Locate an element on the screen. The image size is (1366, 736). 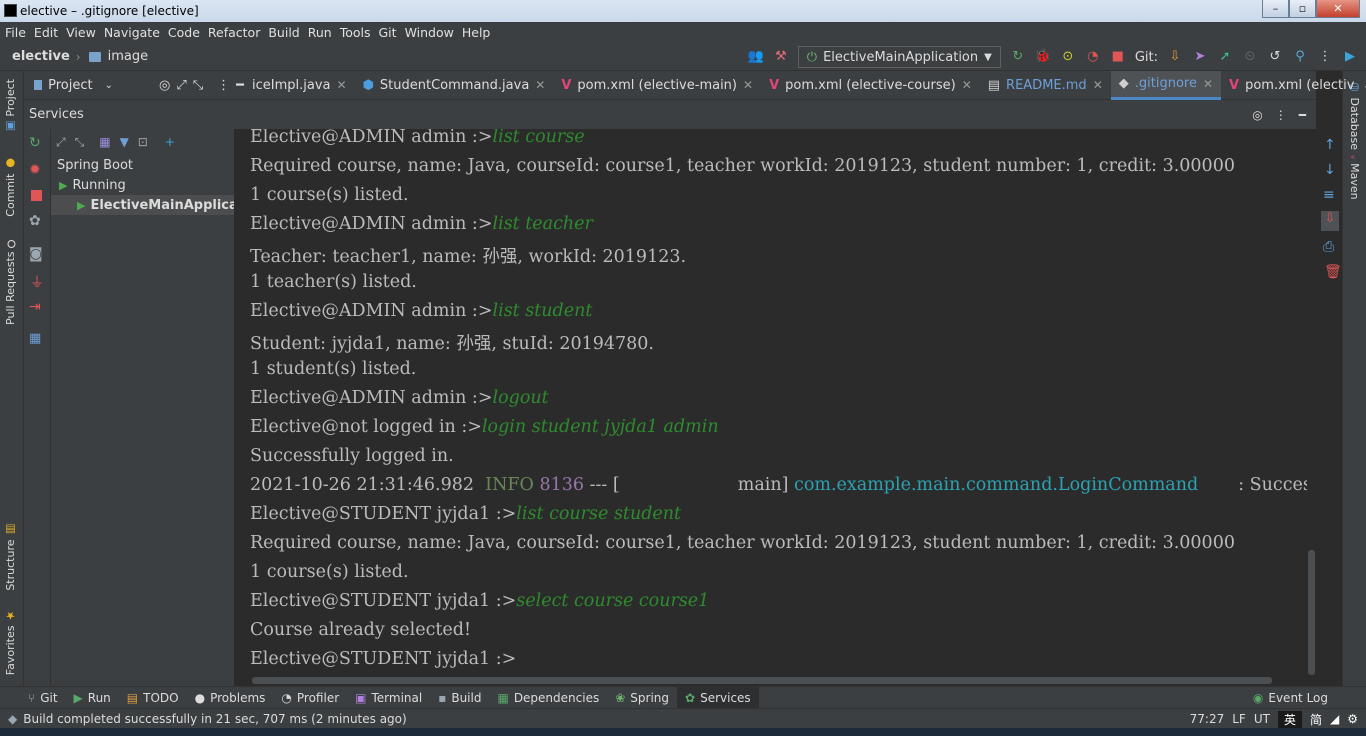
event-log-button: ◉ Event Log is located at coordinates (1290, 698).